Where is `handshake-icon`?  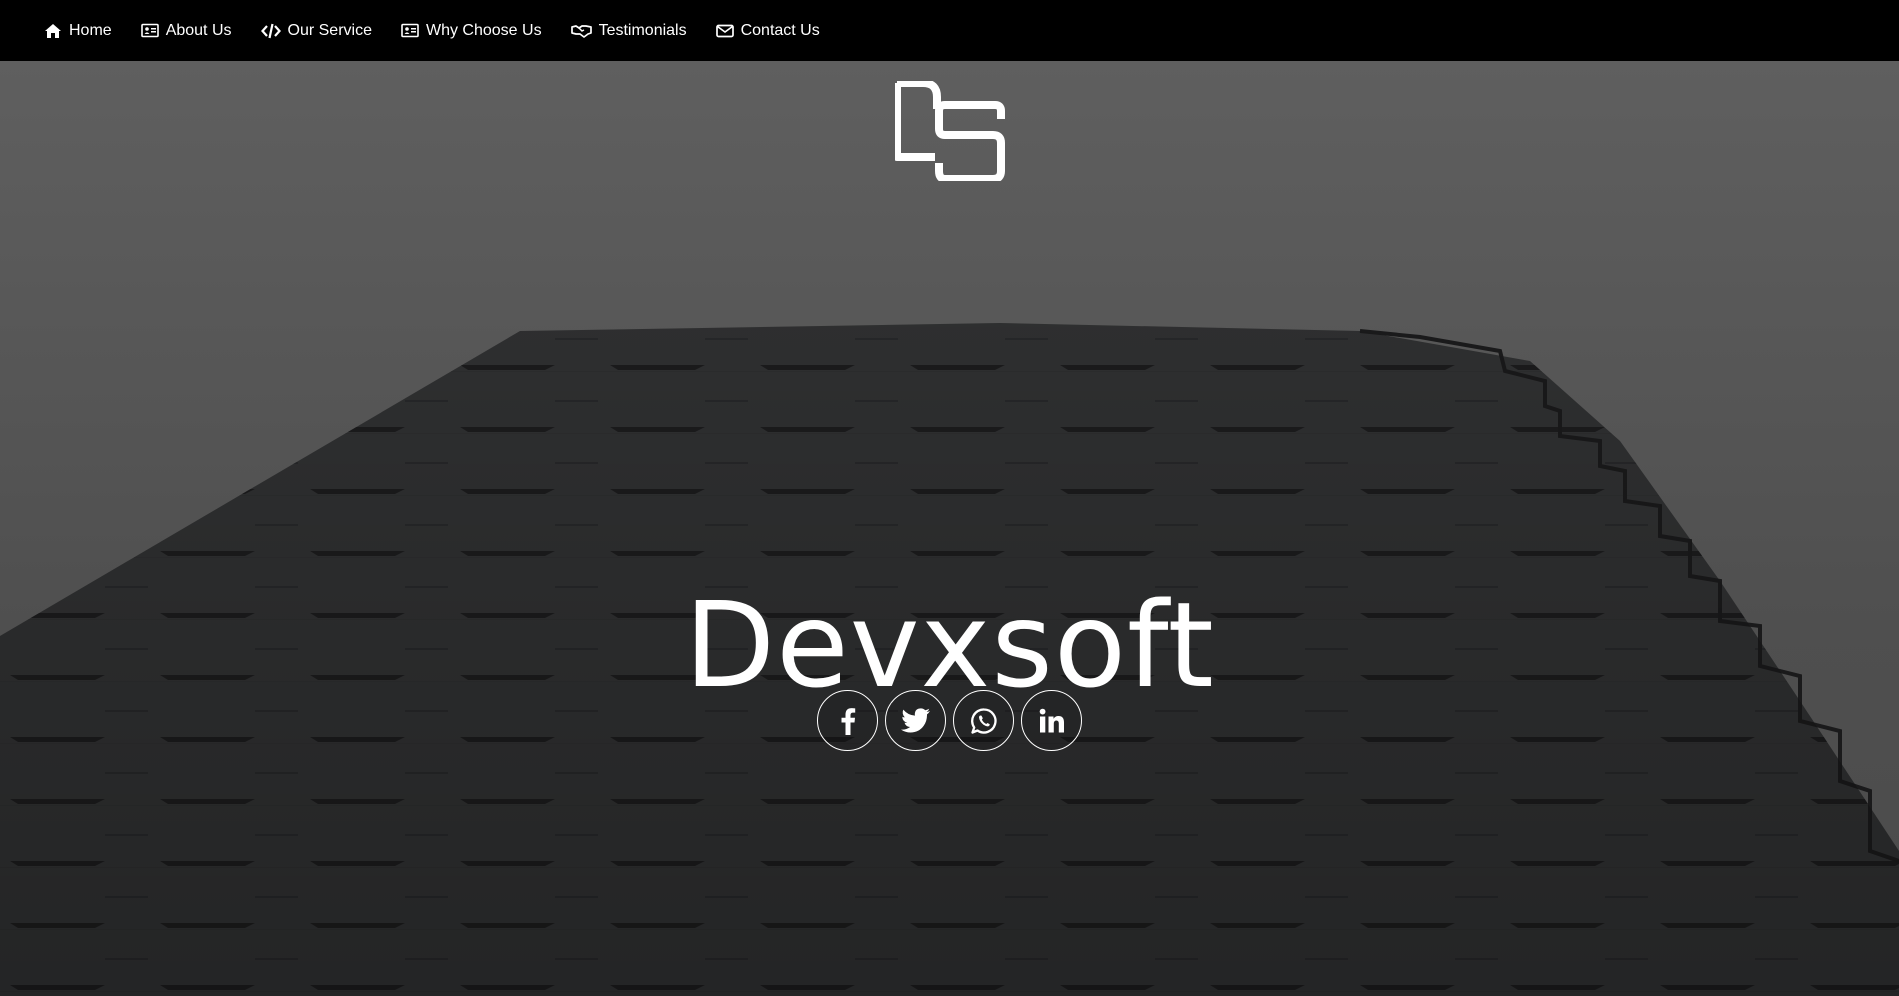 handshake-icon is located at coordinates (581, 30).